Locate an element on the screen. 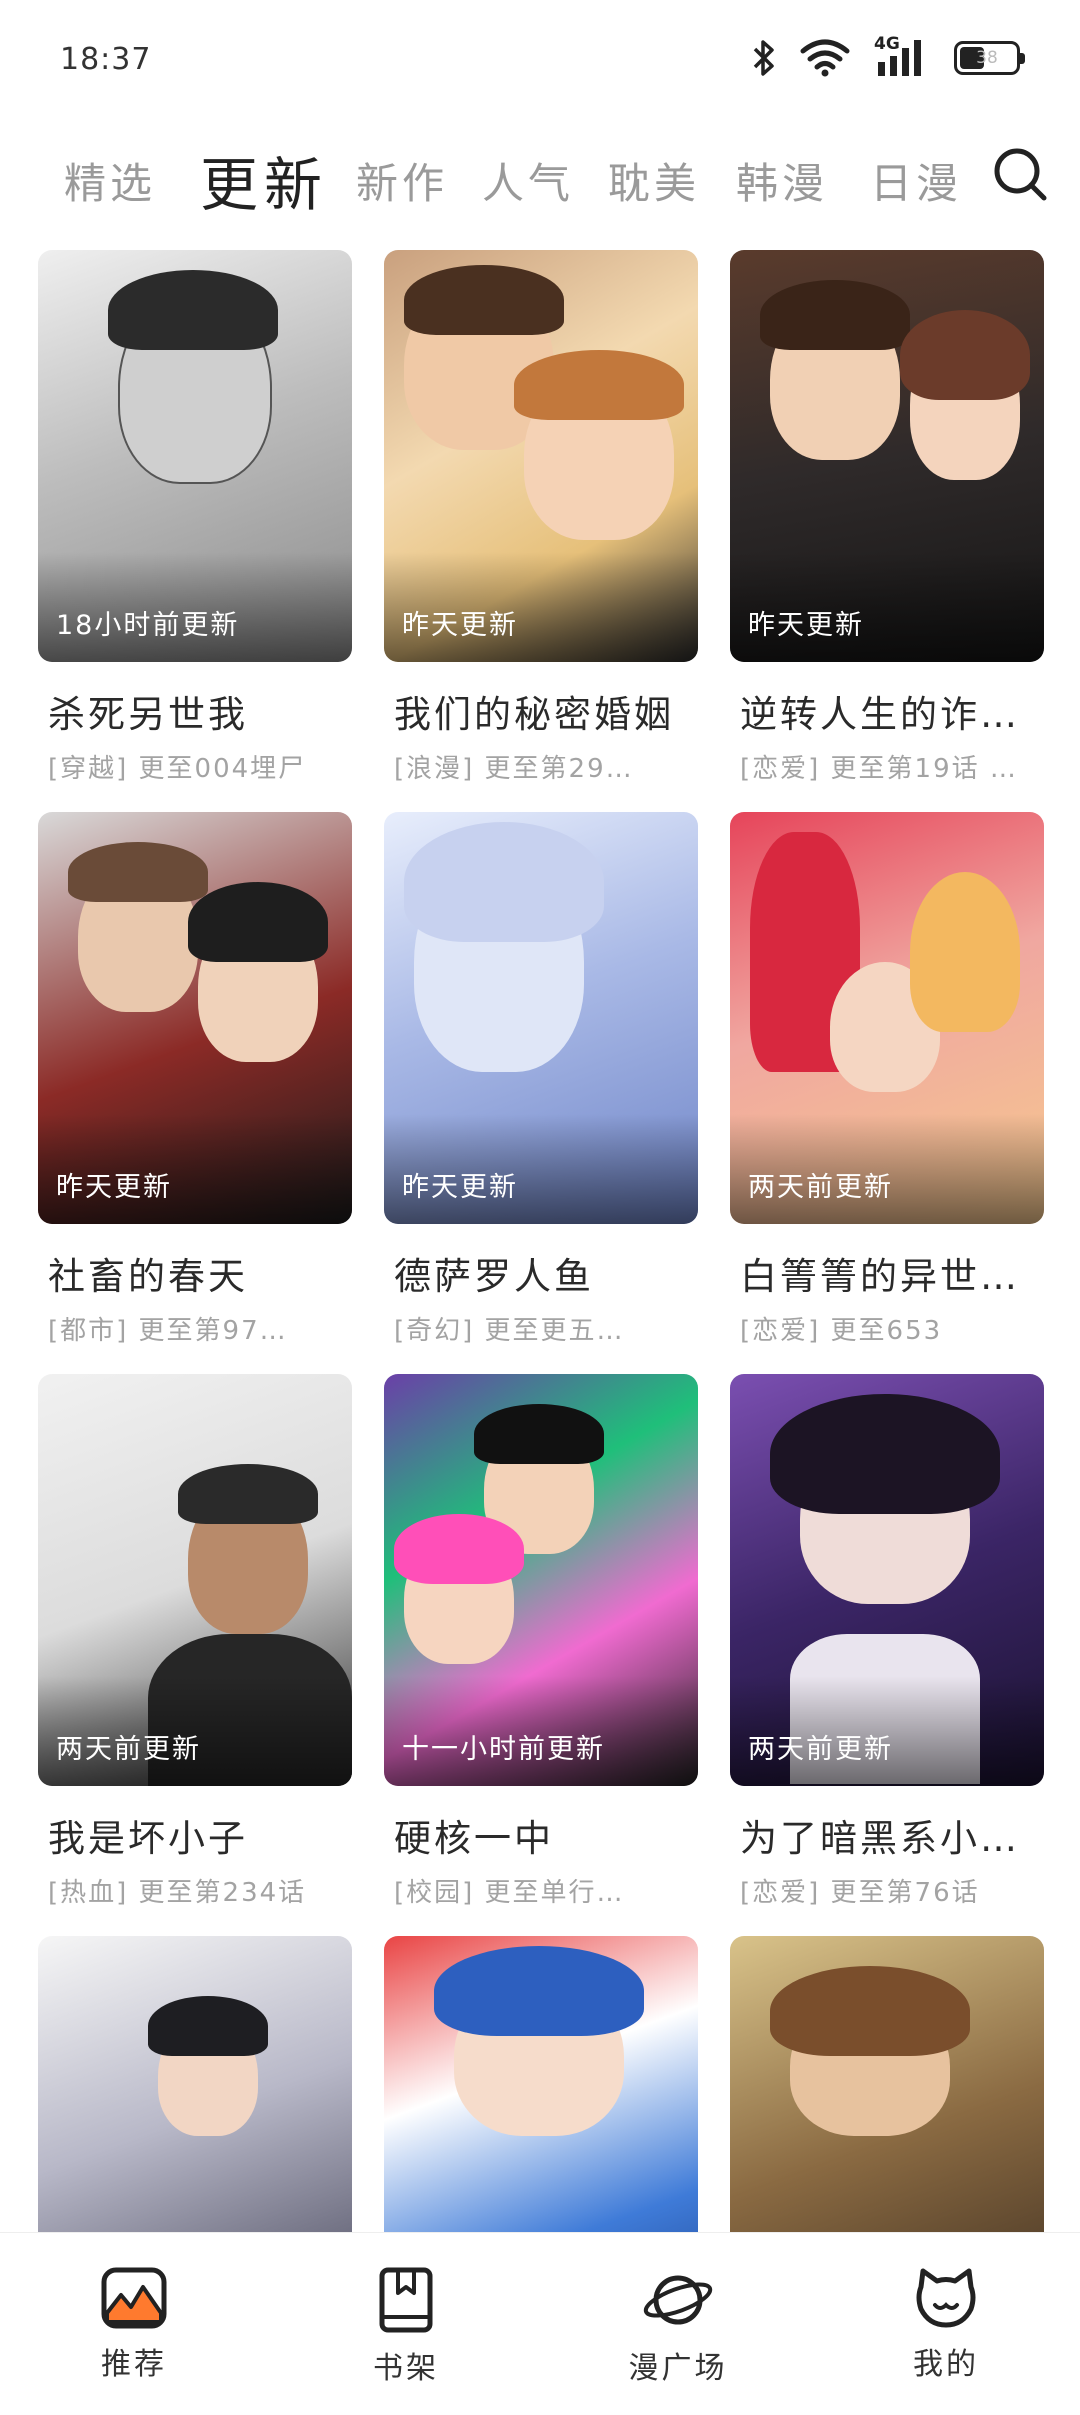  comic-title: 硬核一中 is located at coordinates (544, 1835).